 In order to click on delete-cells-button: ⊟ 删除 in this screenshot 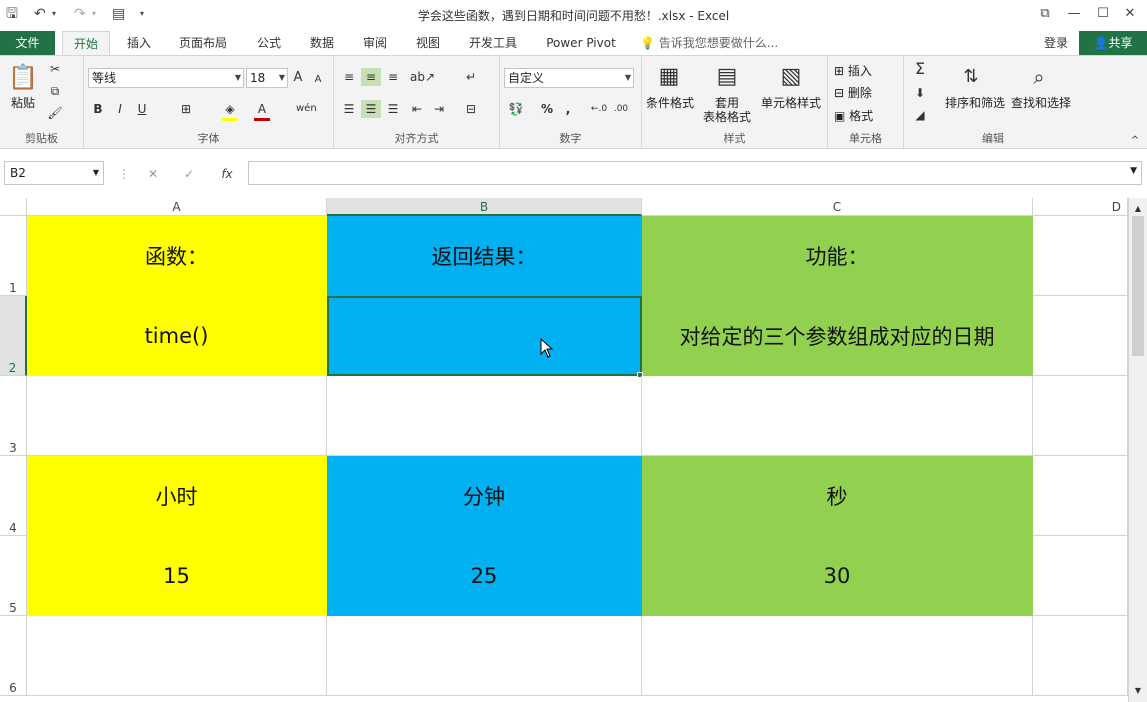, I will do `click(864, 93)`.